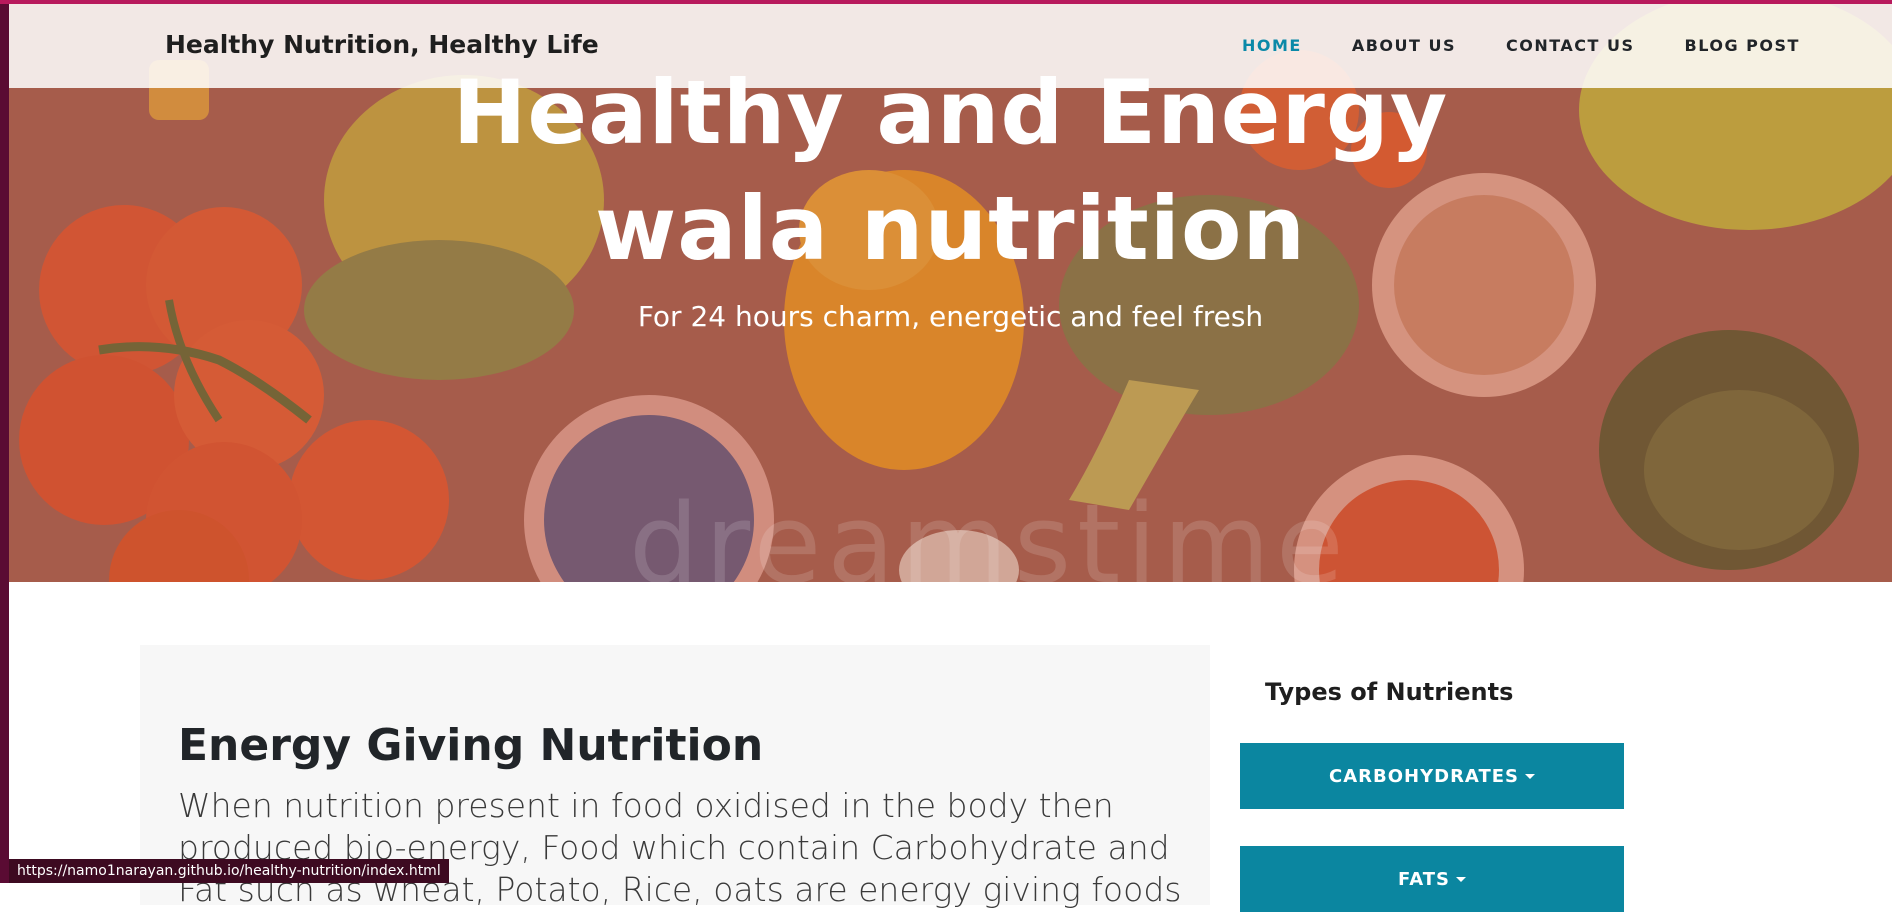 The width and height of the screenshot is (1892, 912). Describe the element at coordinates (950, 228) in the screenshot. I see `hero-title-line-2: wala nutrition` at that location.